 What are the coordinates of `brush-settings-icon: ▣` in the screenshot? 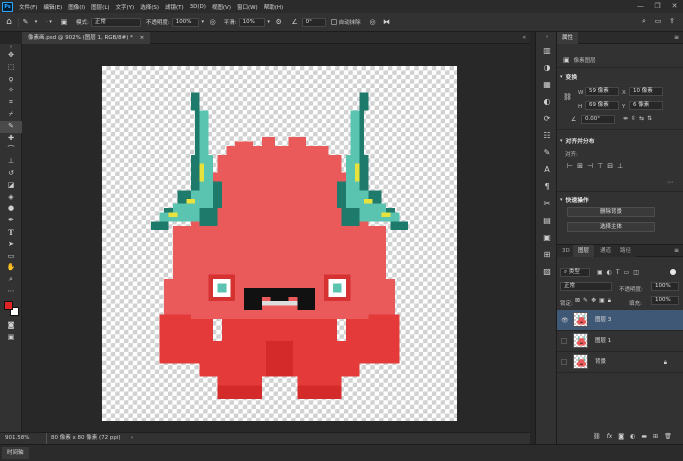 It's located at (64, 22).